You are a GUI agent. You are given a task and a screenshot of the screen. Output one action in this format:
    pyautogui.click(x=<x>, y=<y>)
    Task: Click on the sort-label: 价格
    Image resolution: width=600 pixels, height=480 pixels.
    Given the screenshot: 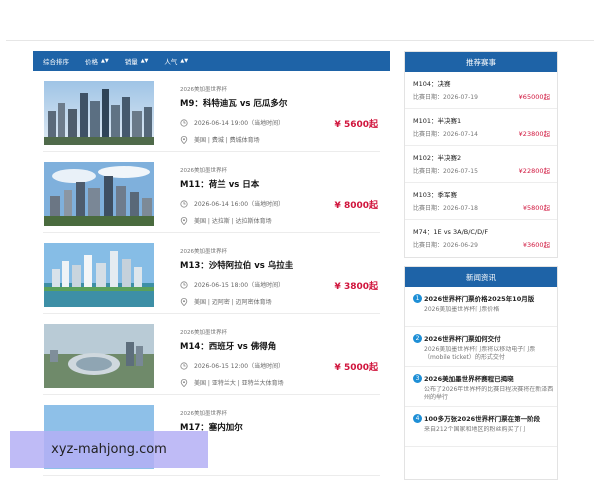 What is the action you would take?
    pyautogui.click(x=91, y=62)
    